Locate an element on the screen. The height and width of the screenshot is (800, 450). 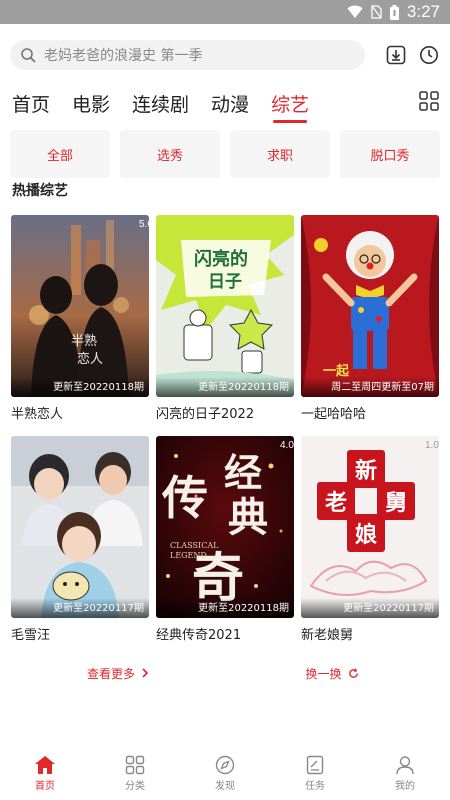
chevron-right-icon is located at coordinates (145, 673).